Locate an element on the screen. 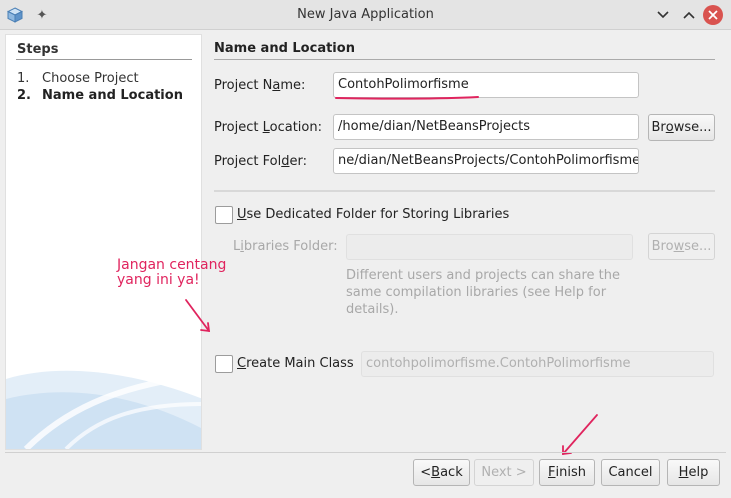 This screenshot has height=498, width=731. main-class-input: contohpolimorfisme.ContohPolimorfisme is located at coordinates (537, 364).